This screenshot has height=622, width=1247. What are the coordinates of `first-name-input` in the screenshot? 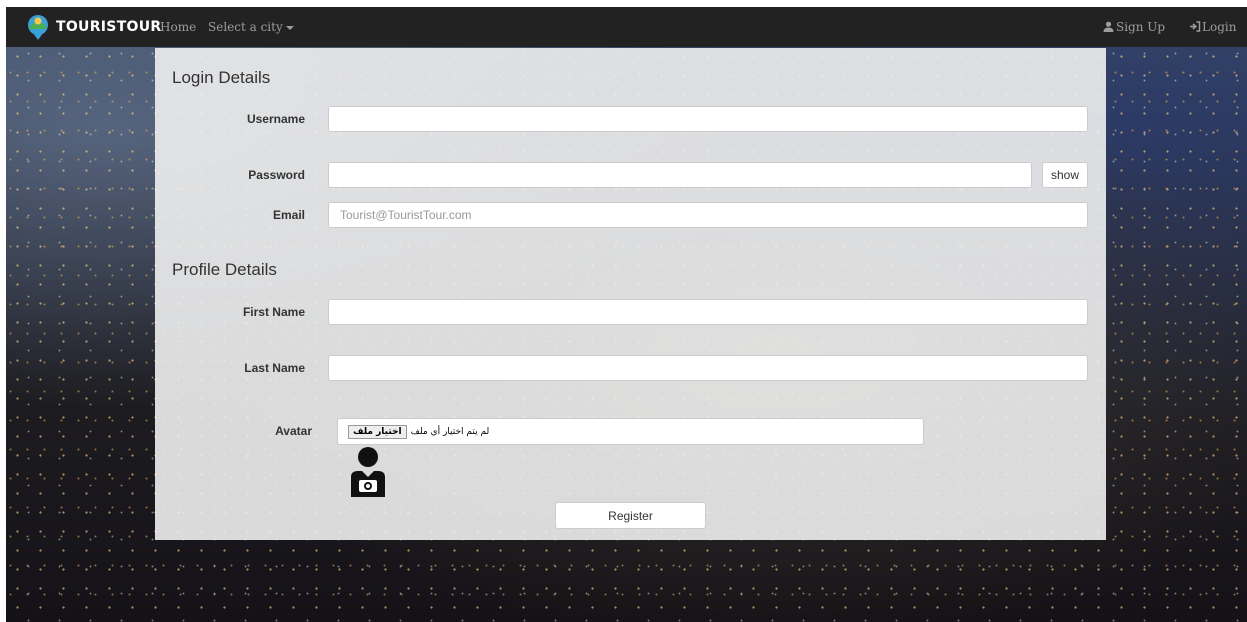 It's located at (708, 312).